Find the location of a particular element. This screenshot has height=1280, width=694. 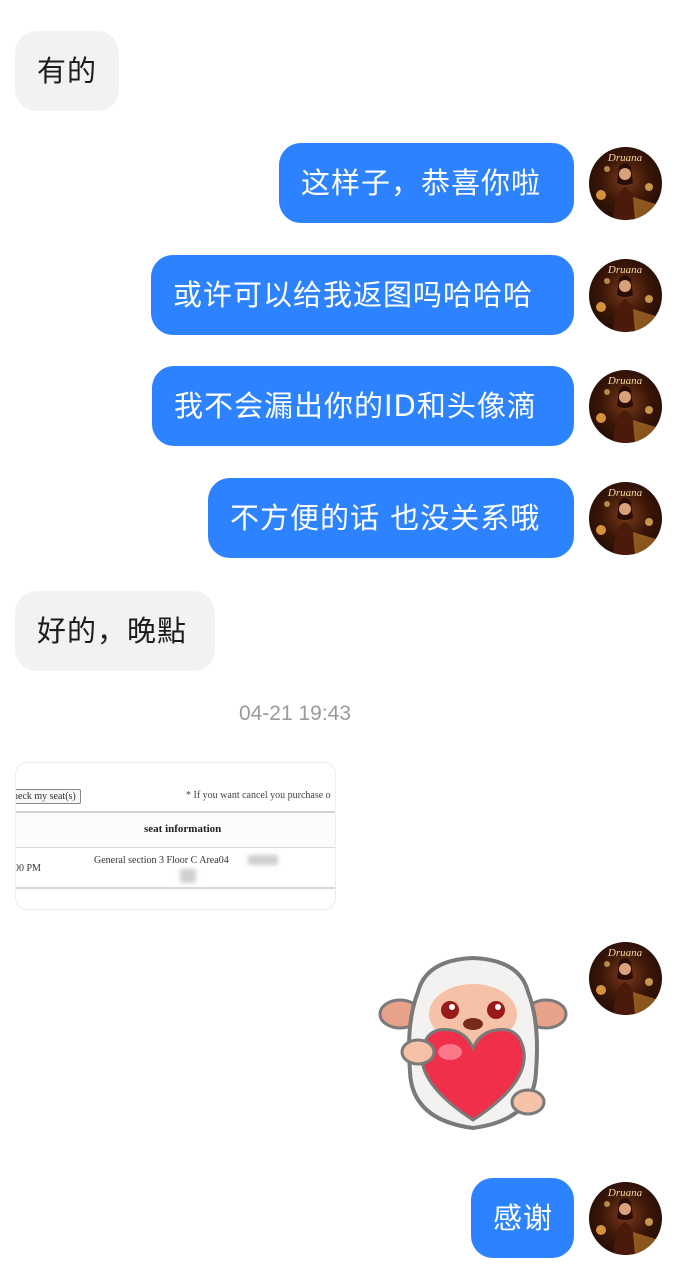

outgoing-message-bubble: 这样子，恭喜你啦 is located at coordinates (426, 183).